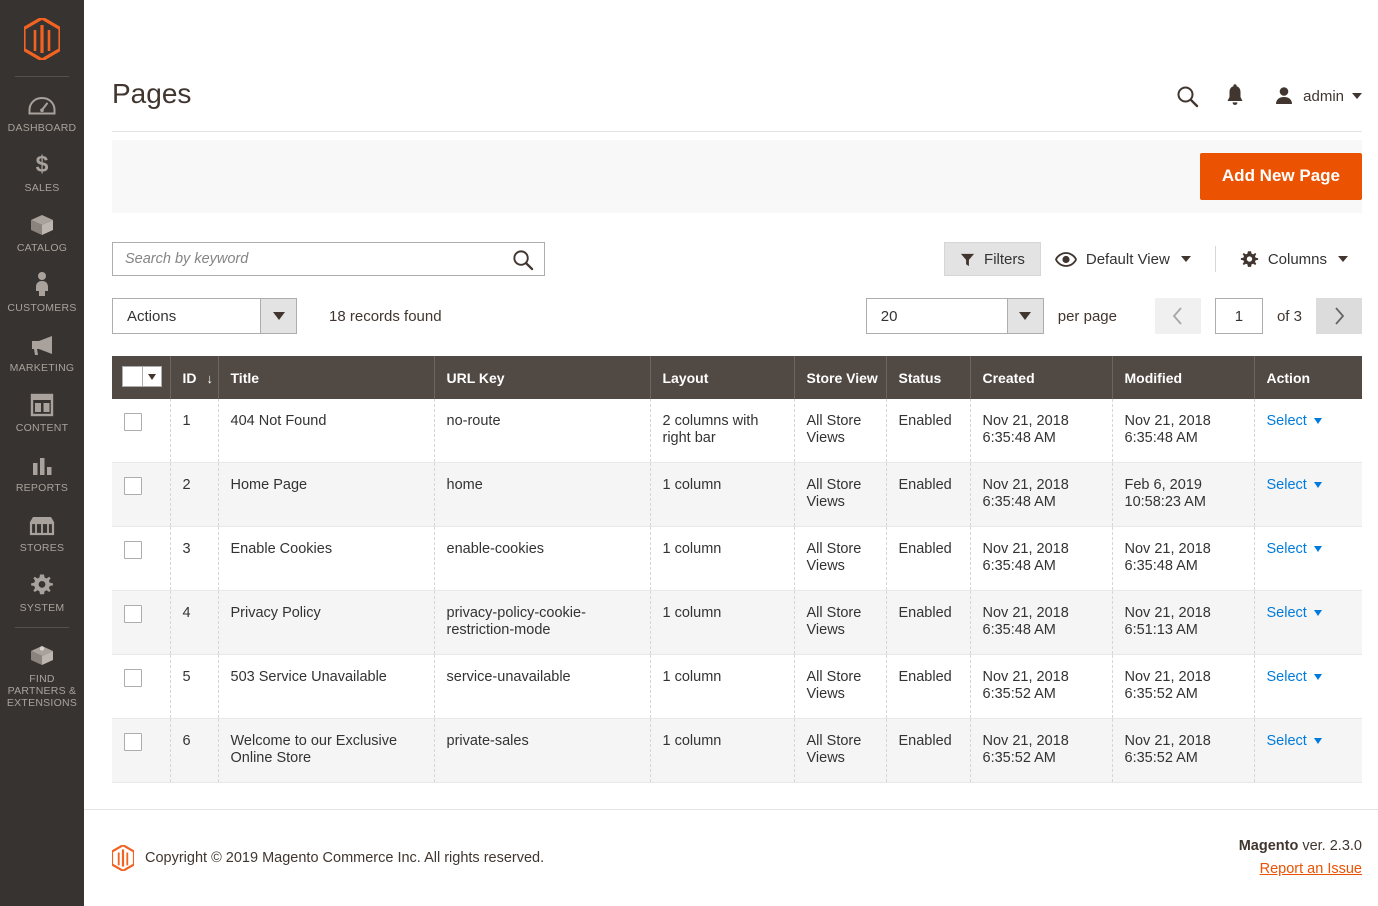 This screenshot has height=906, width=1378. I want to click on cell-id: 3, so click(194, 558).